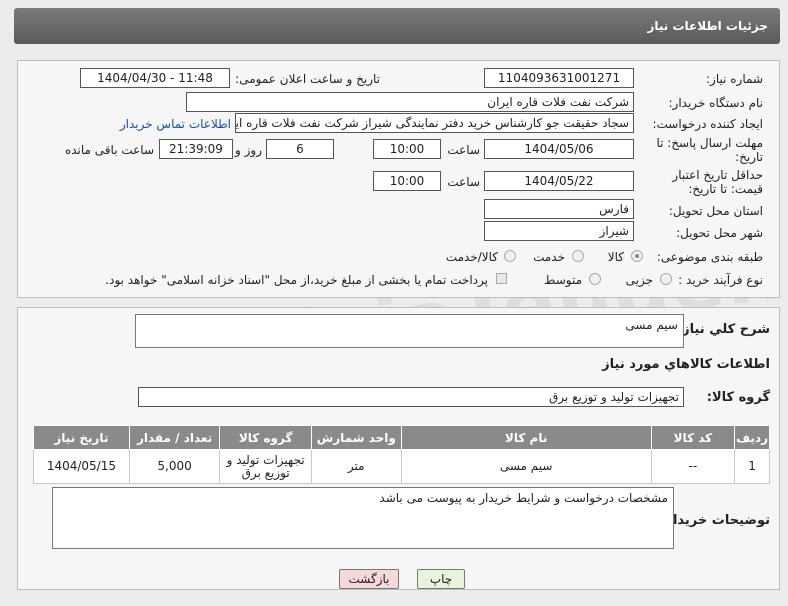  What do you see at coordinates (752, 437) in the screenshot?
I see `col-row: ردیف` at bounding box center [752, 437].